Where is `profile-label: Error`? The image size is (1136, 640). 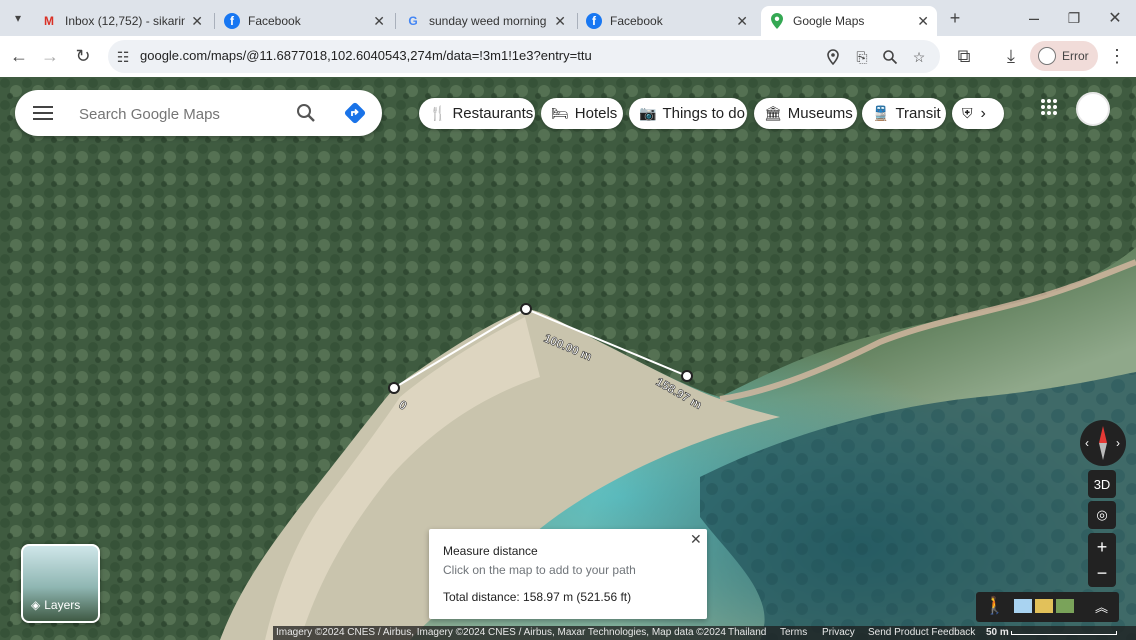 profile-label: Error is located at coordinates (1075, 56).